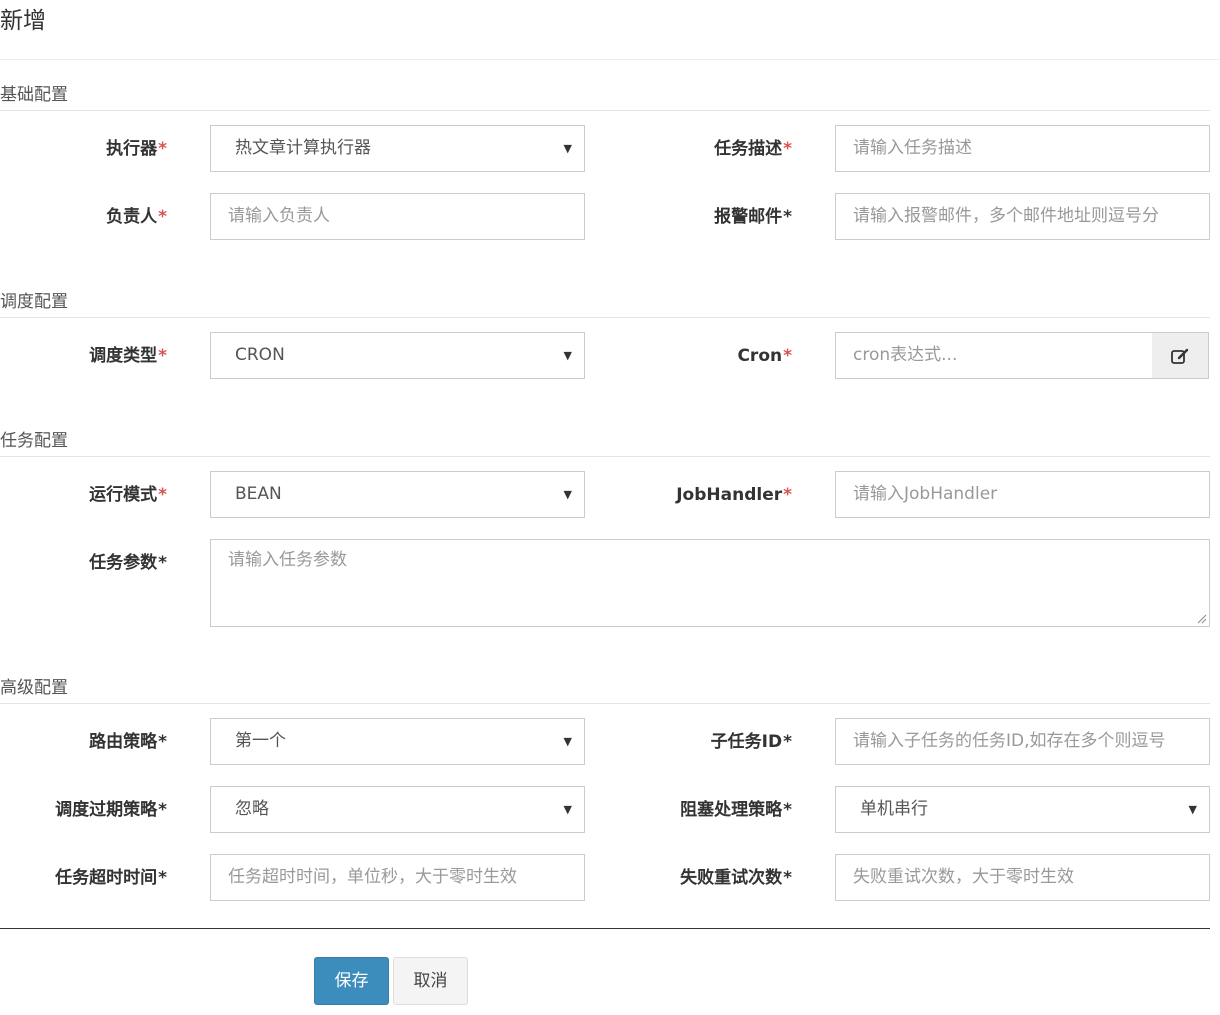 The image size is (1220, 1015). I want to click on misfire-strategy-label: 调度过期策略*, so click(111, 810).